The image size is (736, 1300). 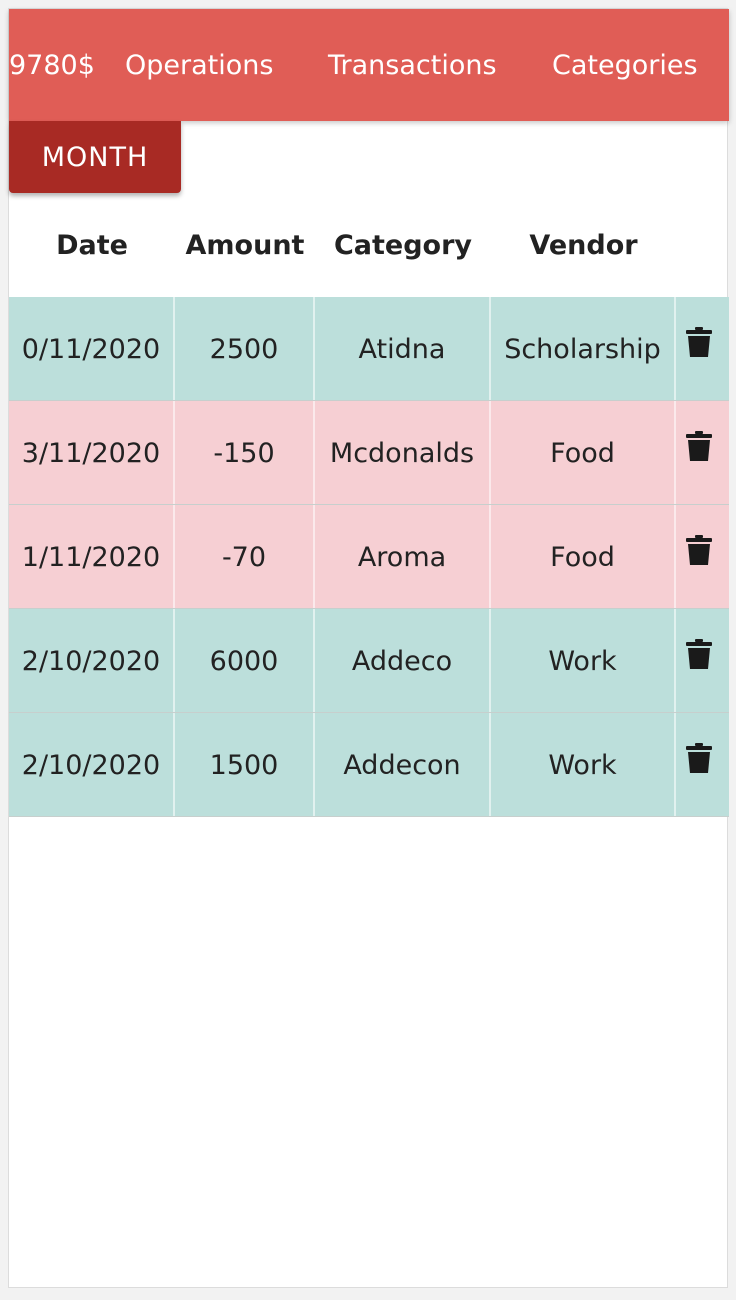 I want to click on cell-category: Addeco, so click(x=403, y=660).